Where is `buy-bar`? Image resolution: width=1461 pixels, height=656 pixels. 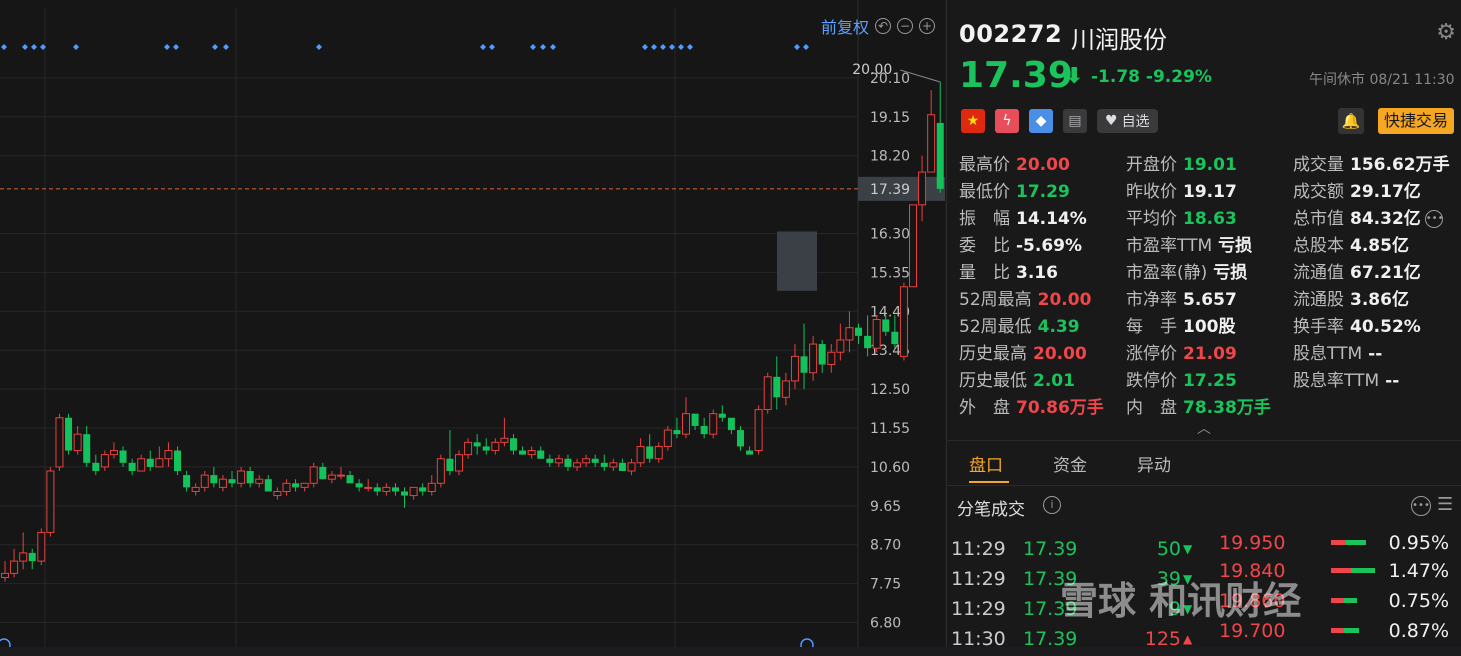 buy-bar is located at coordinates (1363, 570).